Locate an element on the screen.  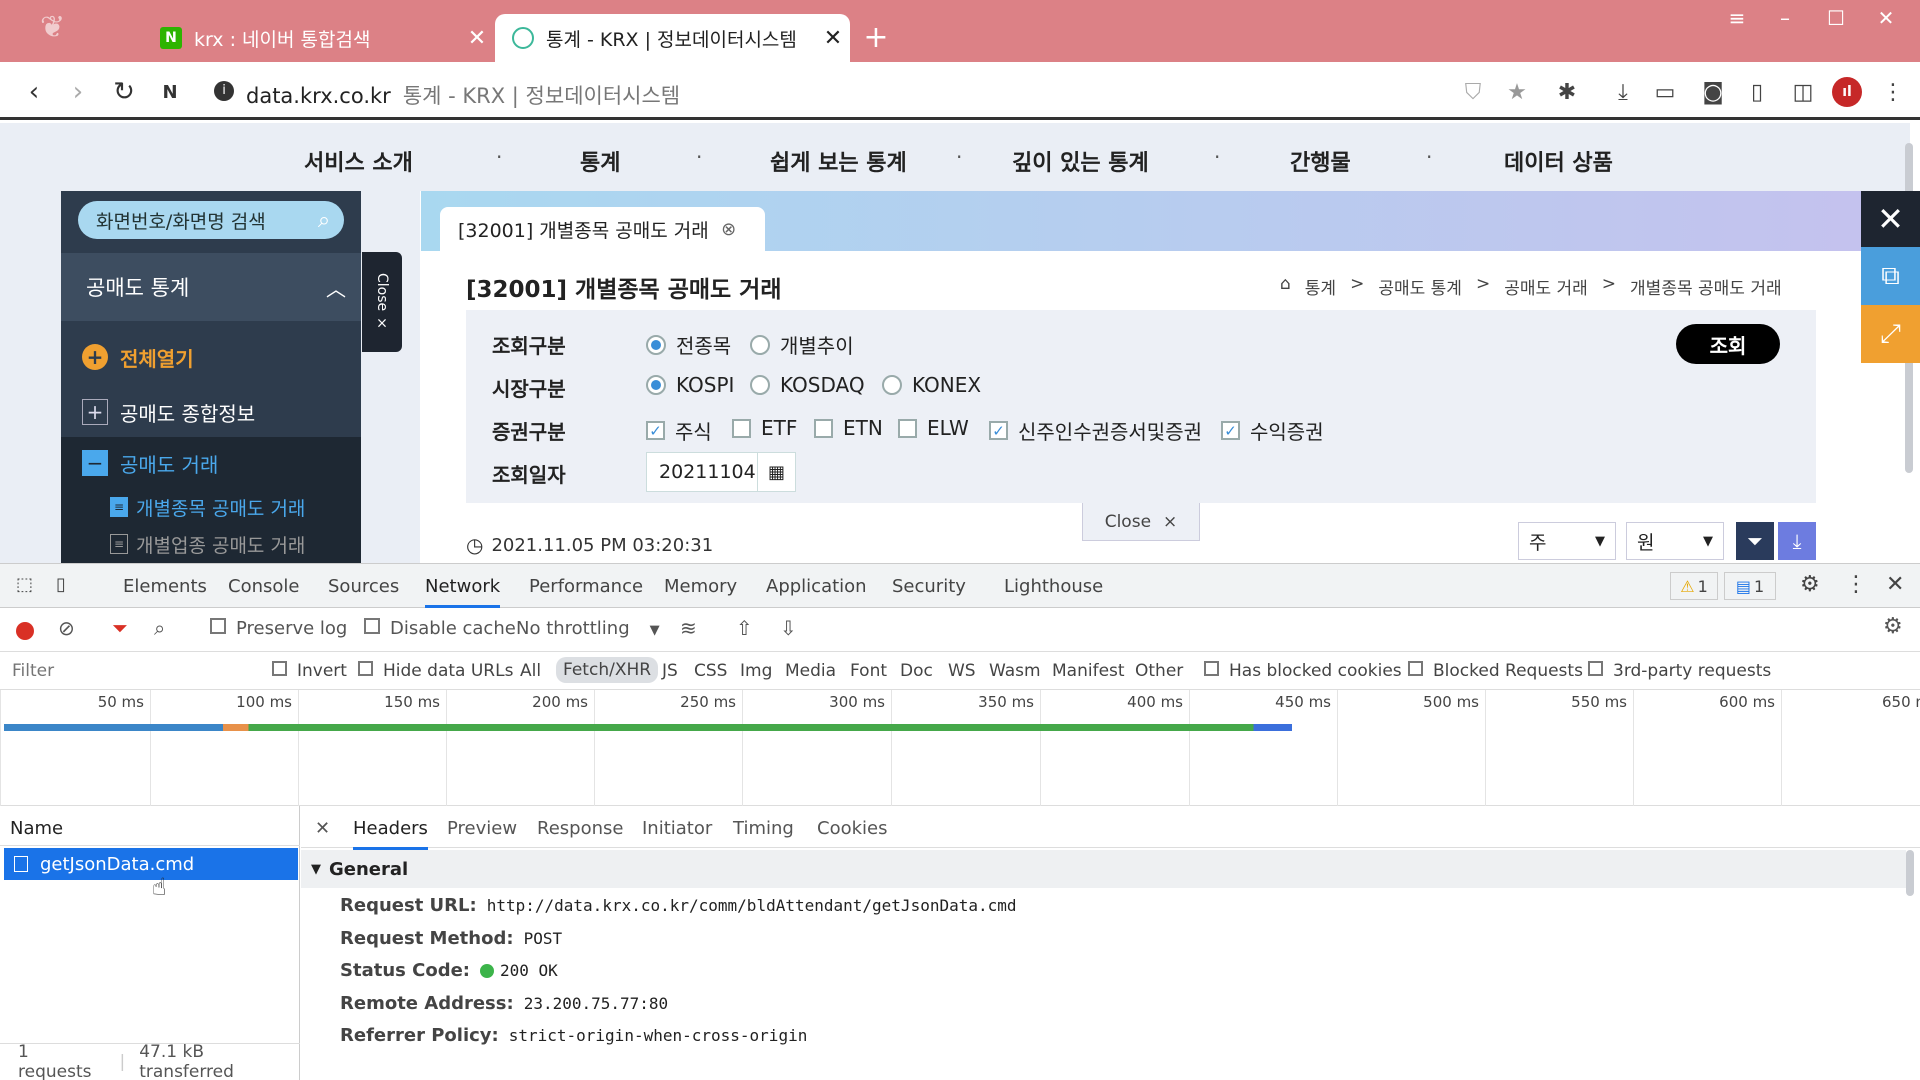
devtools-tab-application: Application is located at coordinates (816, 586).